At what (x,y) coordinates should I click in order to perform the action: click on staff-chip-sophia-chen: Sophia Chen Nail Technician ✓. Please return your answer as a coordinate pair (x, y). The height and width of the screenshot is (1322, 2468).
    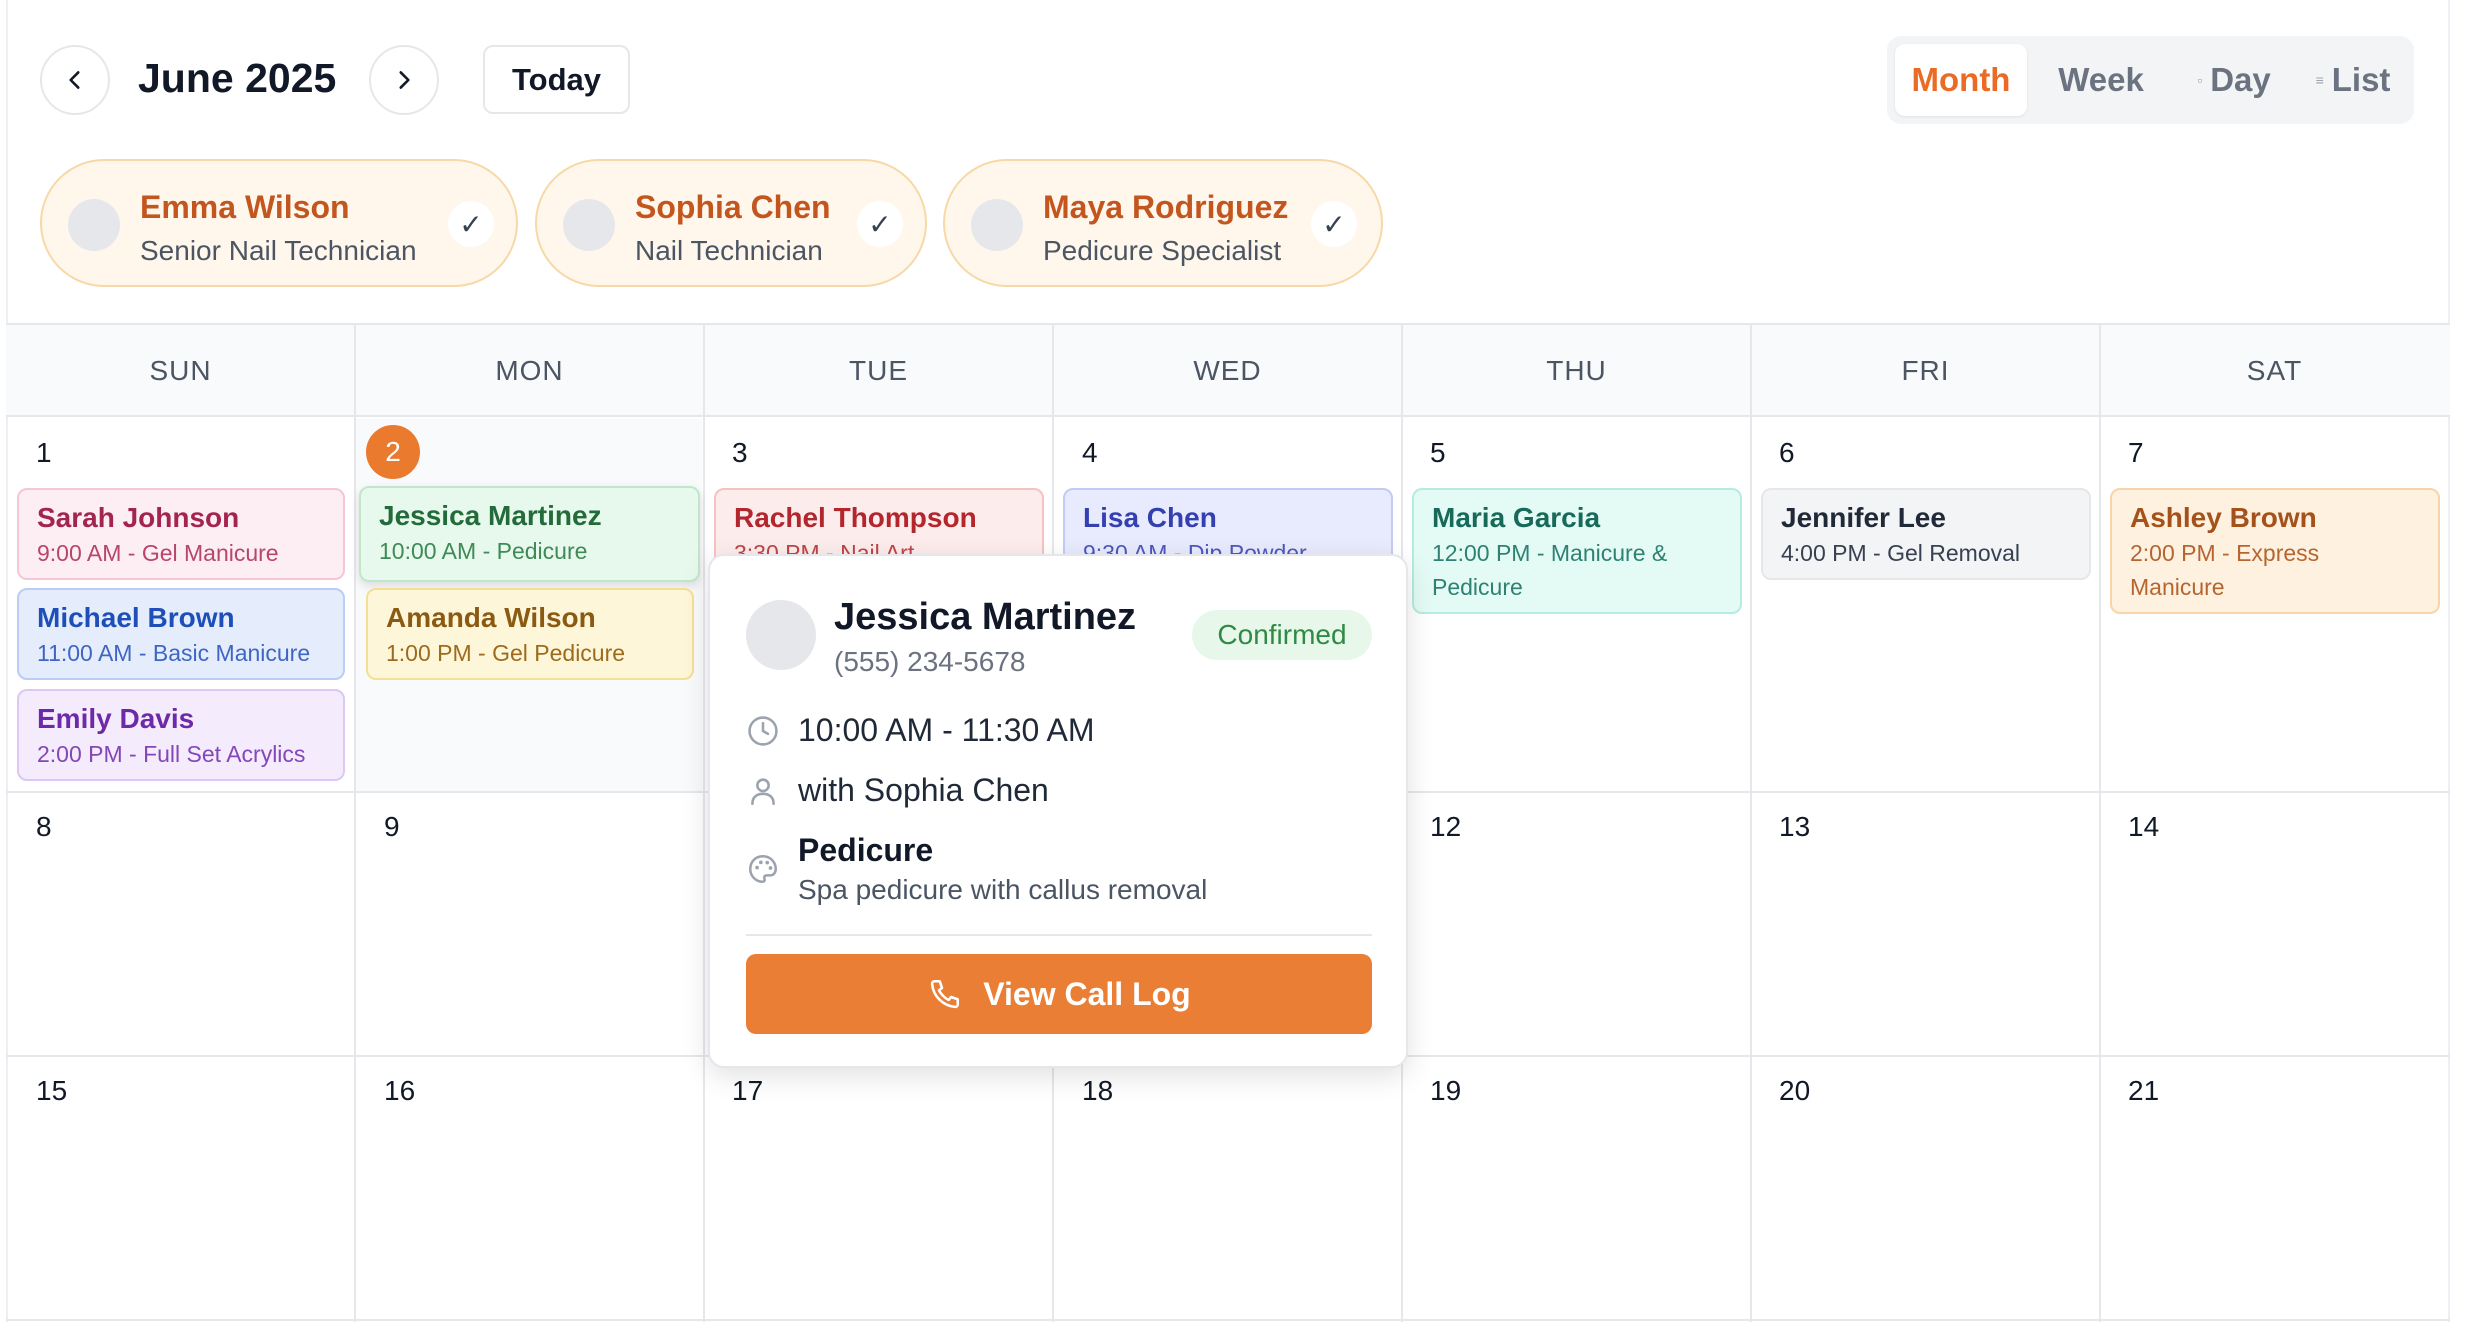
    Looking at the image, I should click on (731, 223).